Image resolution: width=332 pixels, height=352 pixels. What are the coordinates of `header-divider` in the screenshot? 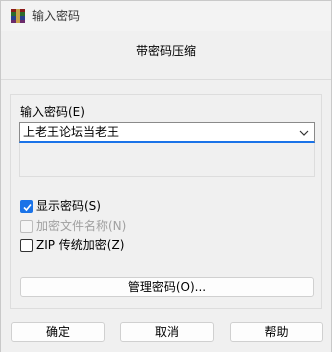 It's located at (166, 79).